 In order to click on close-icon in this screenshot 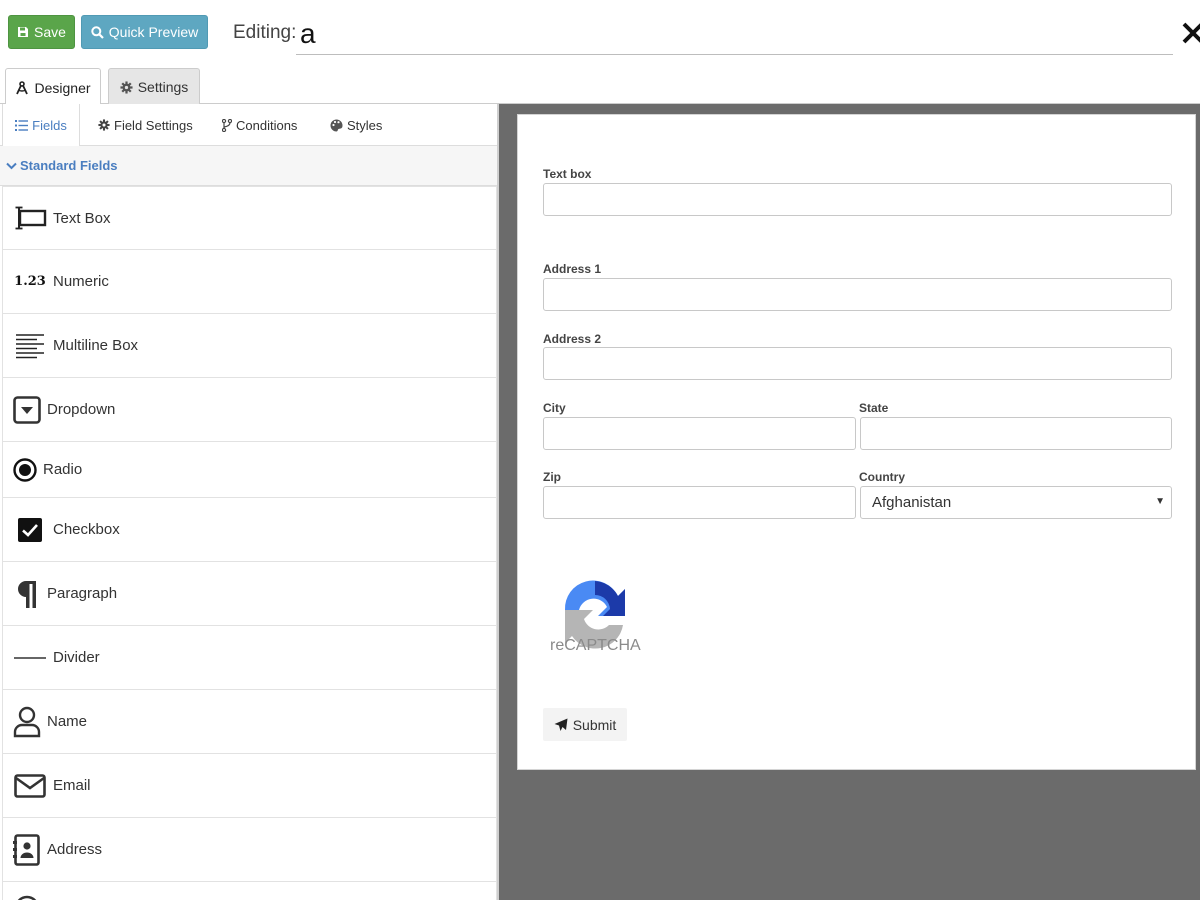, I will do `click(1190, 32)`.